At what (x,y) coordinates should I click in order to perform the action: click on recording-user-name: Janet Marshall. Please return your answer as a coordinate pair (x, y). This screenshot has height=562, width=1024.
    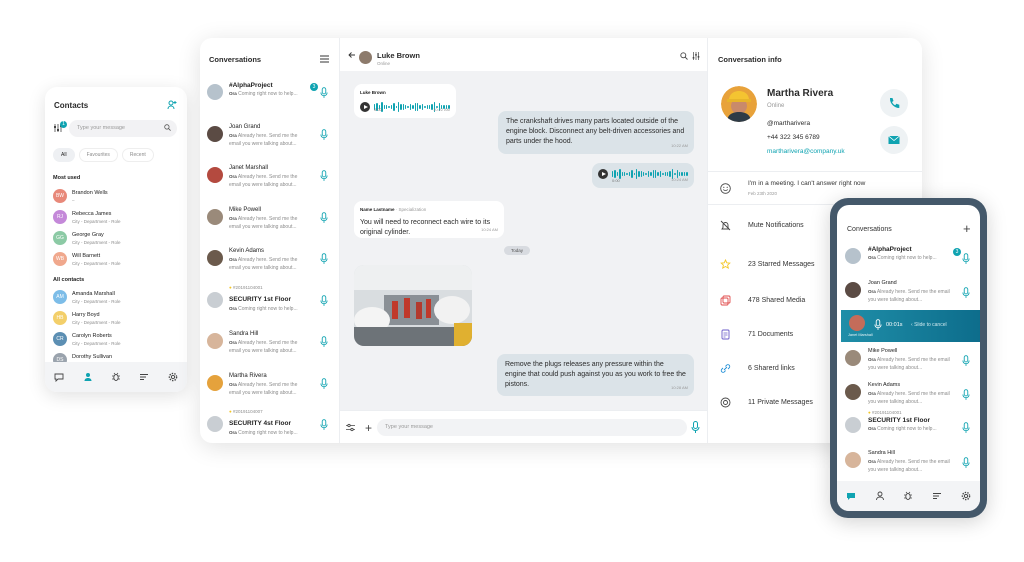
    Looking at the image, I should click on (860, 335).